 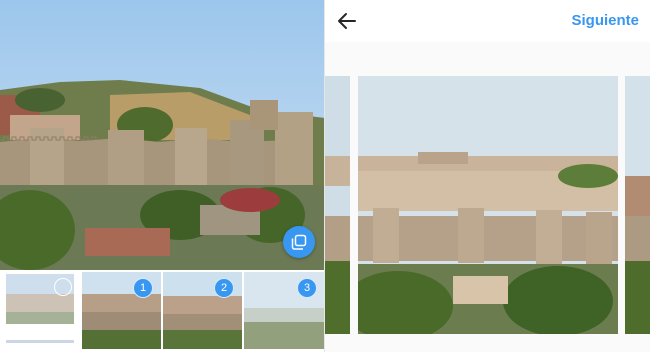 I want to click on order-badge: 3, so click(x=307, y=288).